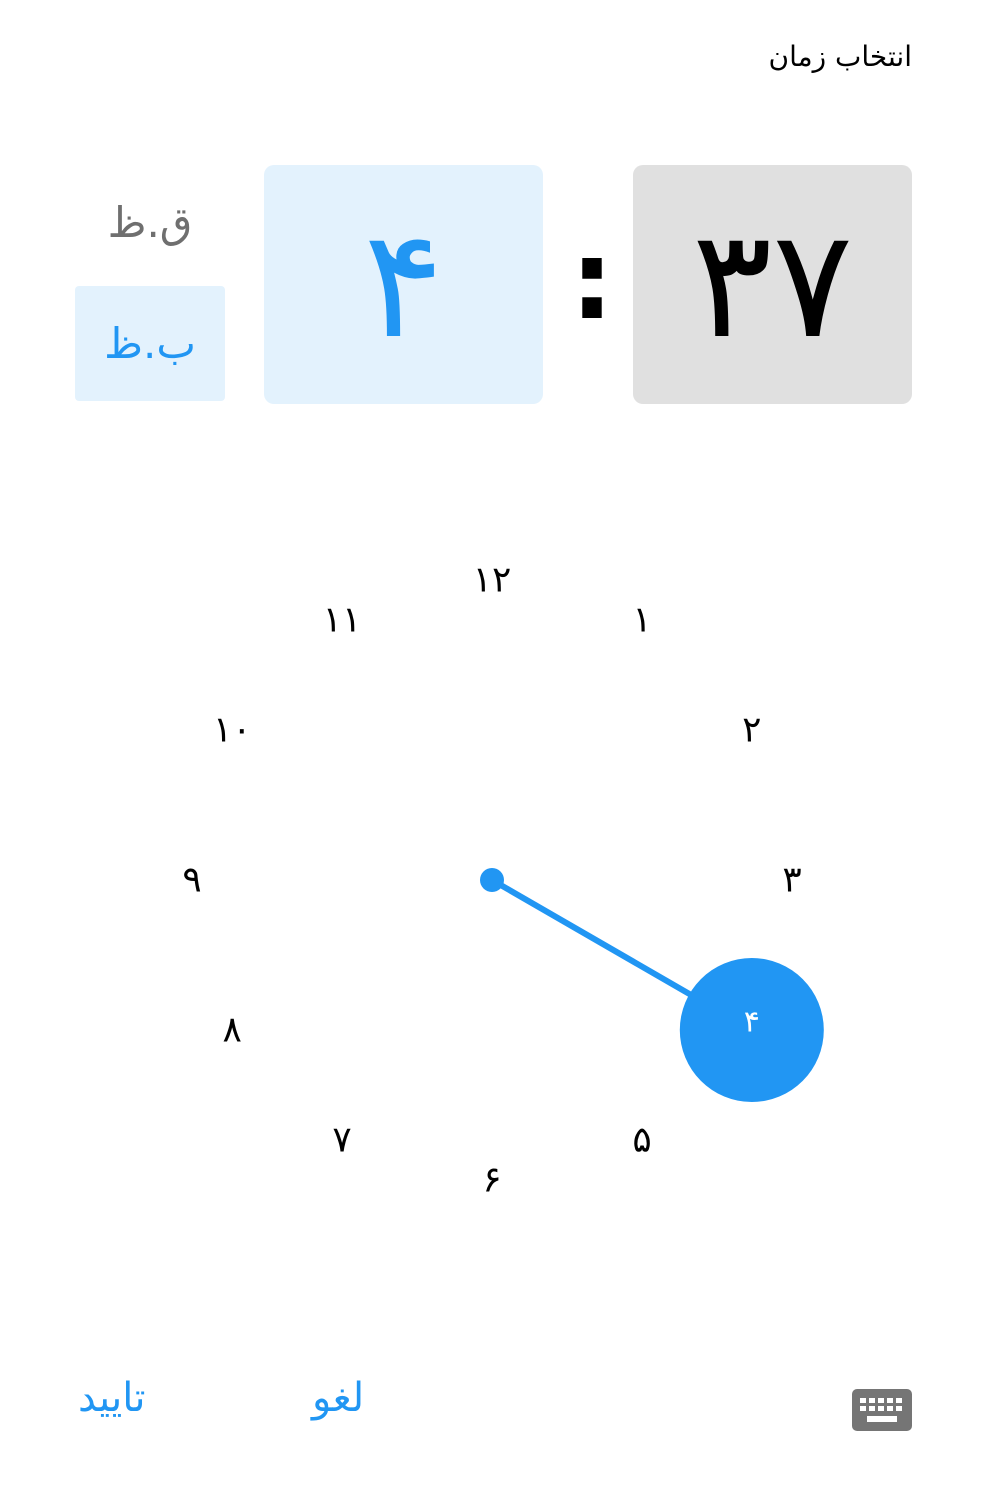 The width and height of the screenshot is (984, 1487). Describe the element at coordinates (341, 1139) in the screenshot. I see `clock-number-7: ۷` at that location.